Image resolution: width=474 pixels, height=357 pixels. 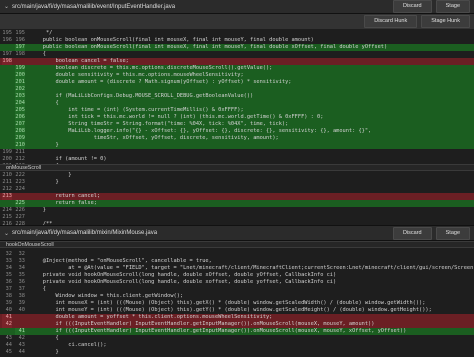 What do you see at coordinates (237, 196) in the screenshot?
I see `removed-line: 213 return cancel;` at bounding box center [237, 196].